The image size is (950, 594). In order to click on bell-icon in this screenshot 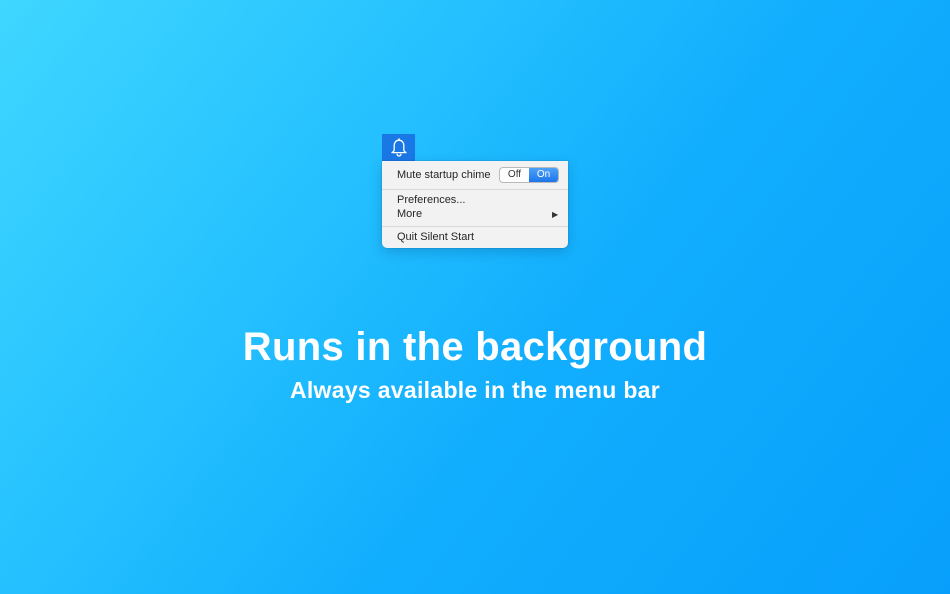, I will do `click(398, 147)`.